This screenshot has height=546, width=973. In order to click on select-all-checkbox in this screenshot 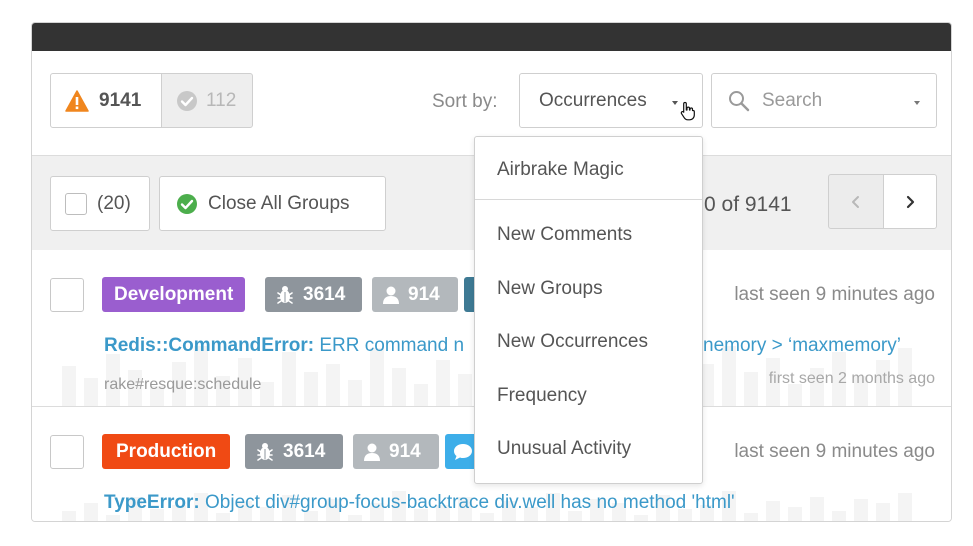, I will do `click(76, 203)`.